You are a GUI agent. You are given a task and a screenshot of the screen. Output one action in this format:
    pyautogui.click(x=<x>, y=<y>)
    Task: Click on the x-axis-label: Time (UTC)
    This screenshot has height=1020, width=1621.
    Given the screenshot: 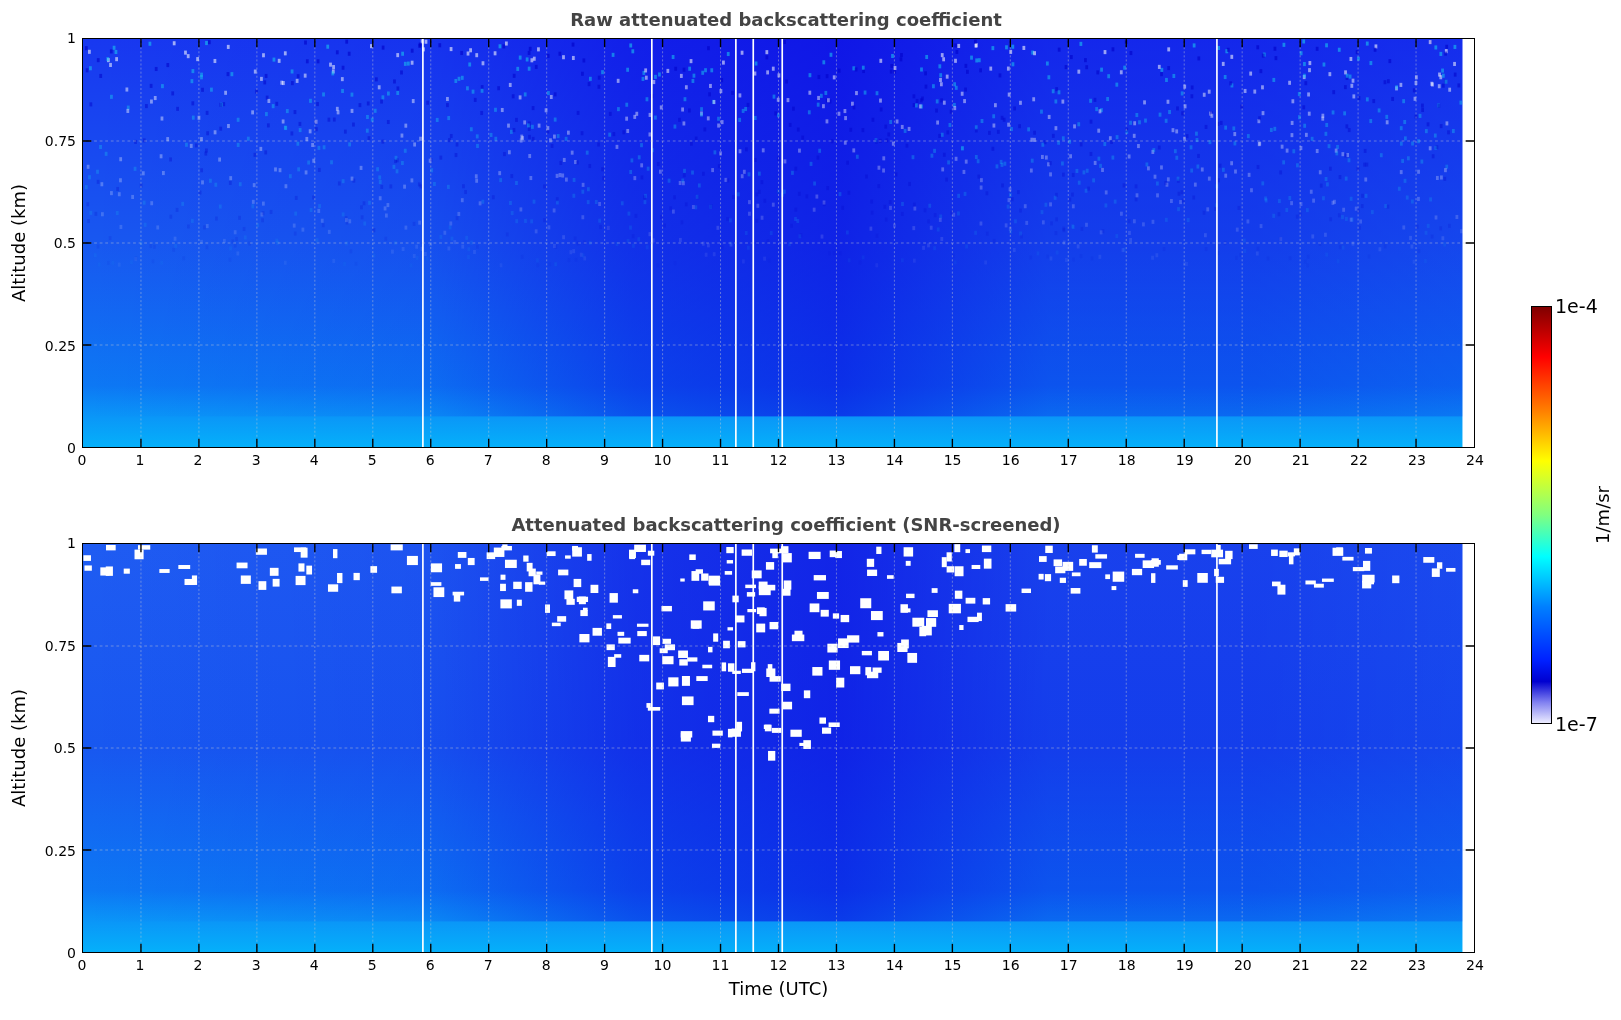 What is the action you would take?
    pyautogui.click(x=778, y=989)
    